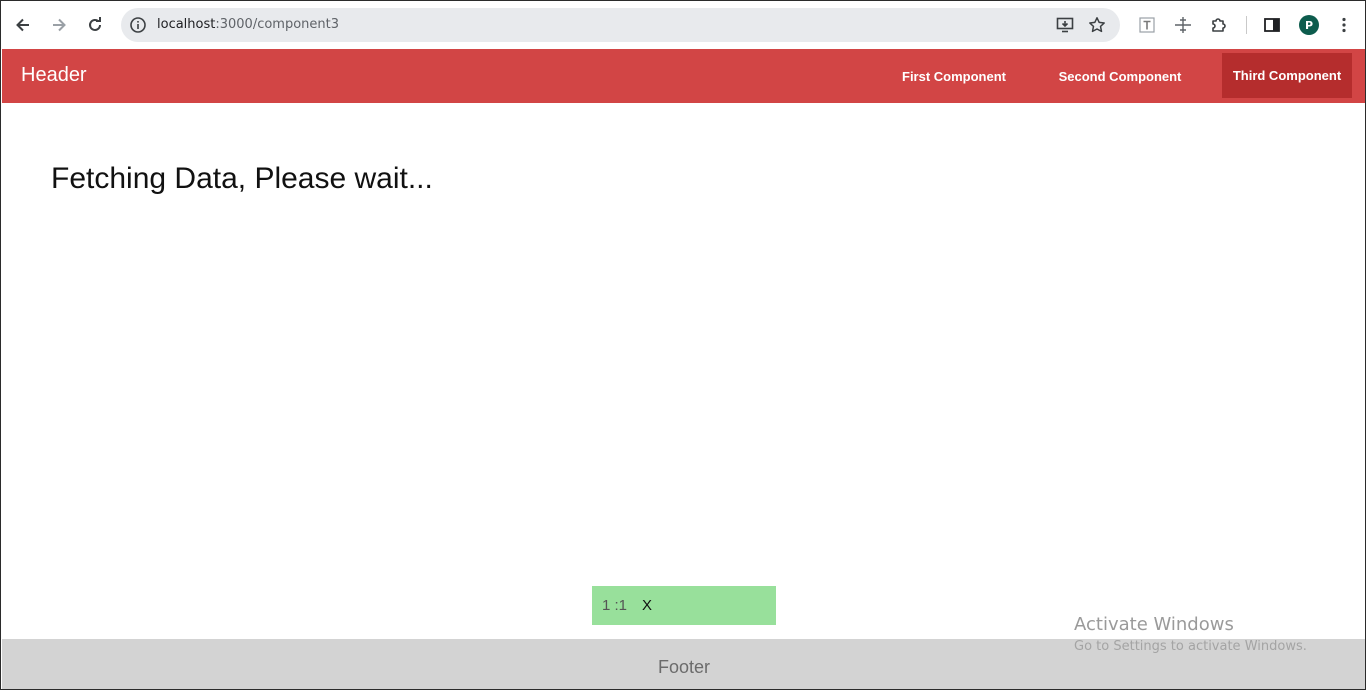 Image resolution: width=1366 pixels, height=690 pixels. Describe the element at coordinates (1344, 25) in the screenshot. I see `kebab-menu-icon` at that location.